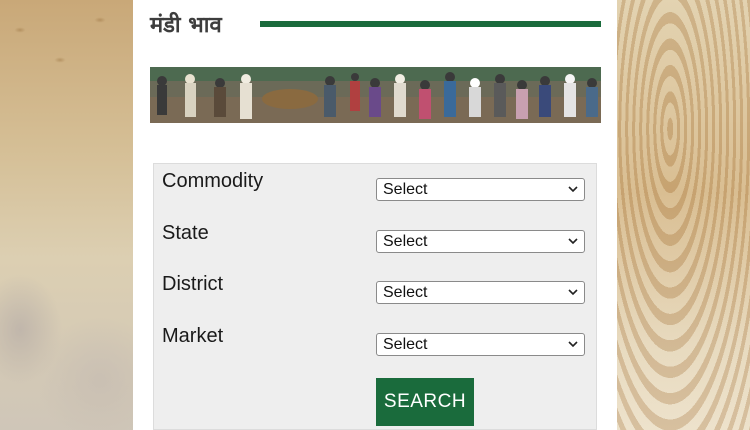 This screenshot has width=750, height=430. What do you see at coordinates (425, 402) in the screenshot?
I see `search-button: SEARCH` at bounding box center [425, 402].